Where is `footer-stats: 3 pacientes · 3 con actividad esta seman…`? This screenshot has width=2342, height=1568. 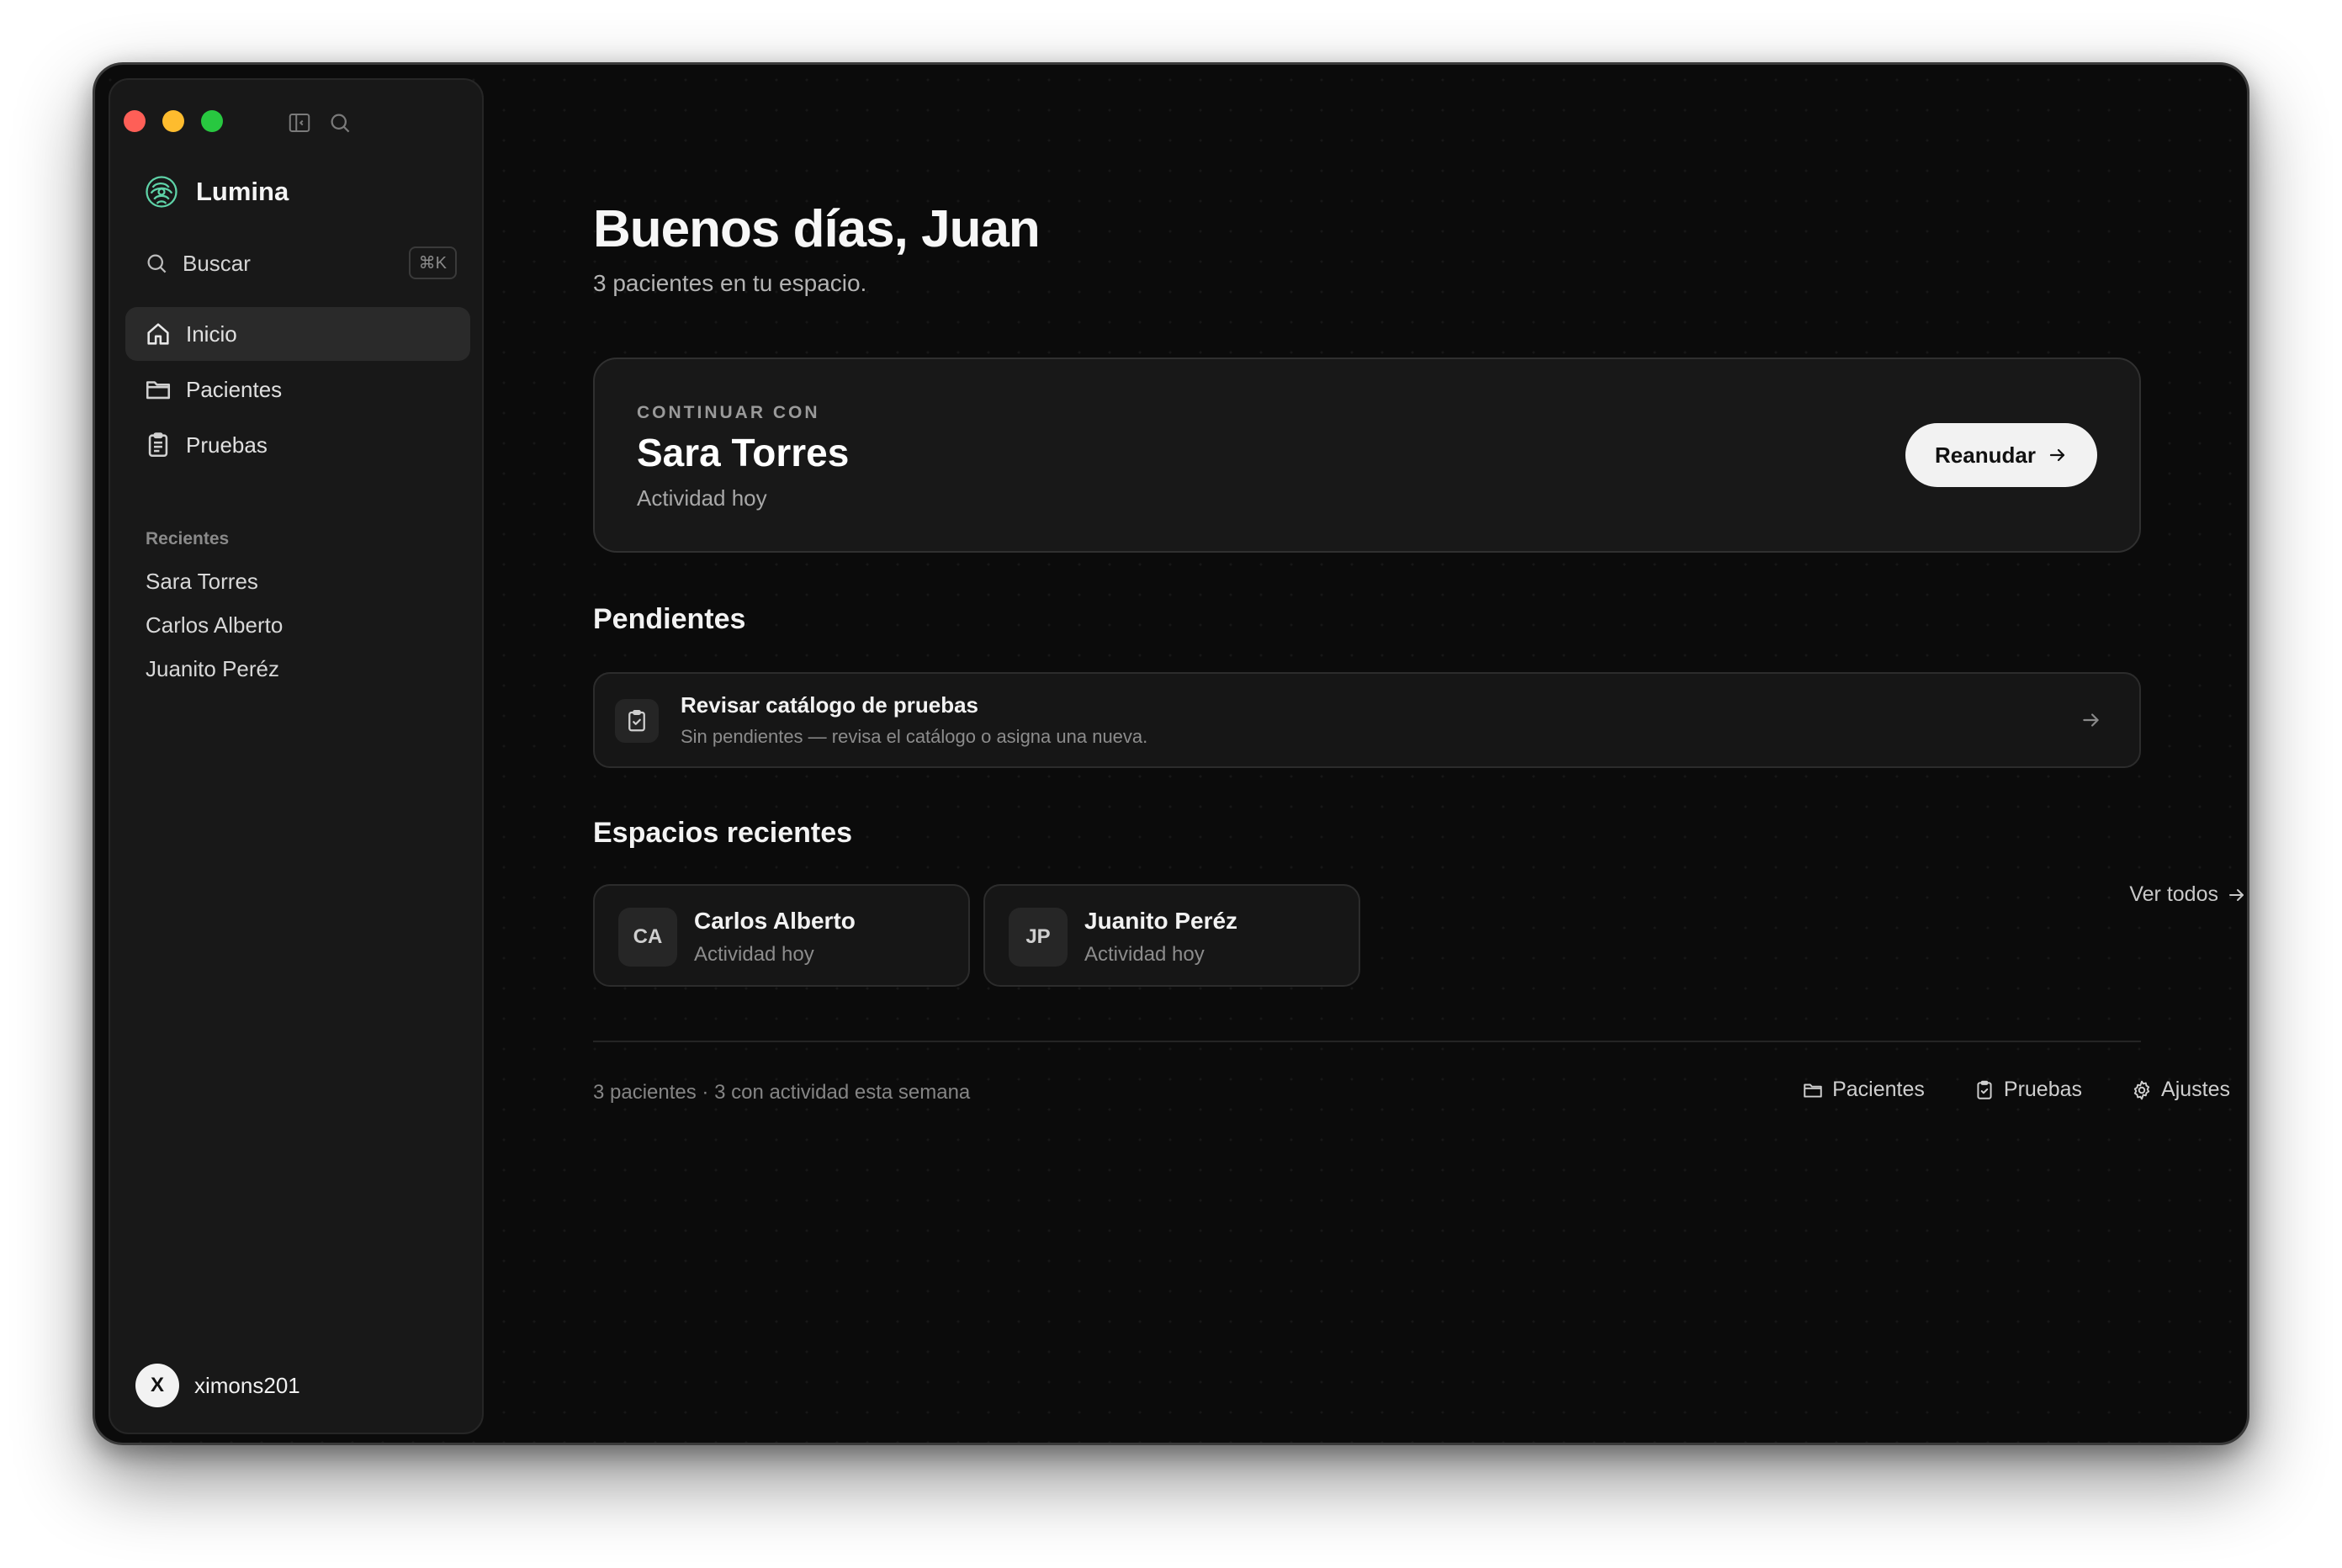
footer-stats: 3 pacientes · 3 con actividad esta seman… is located at coordinates (782, 1092).